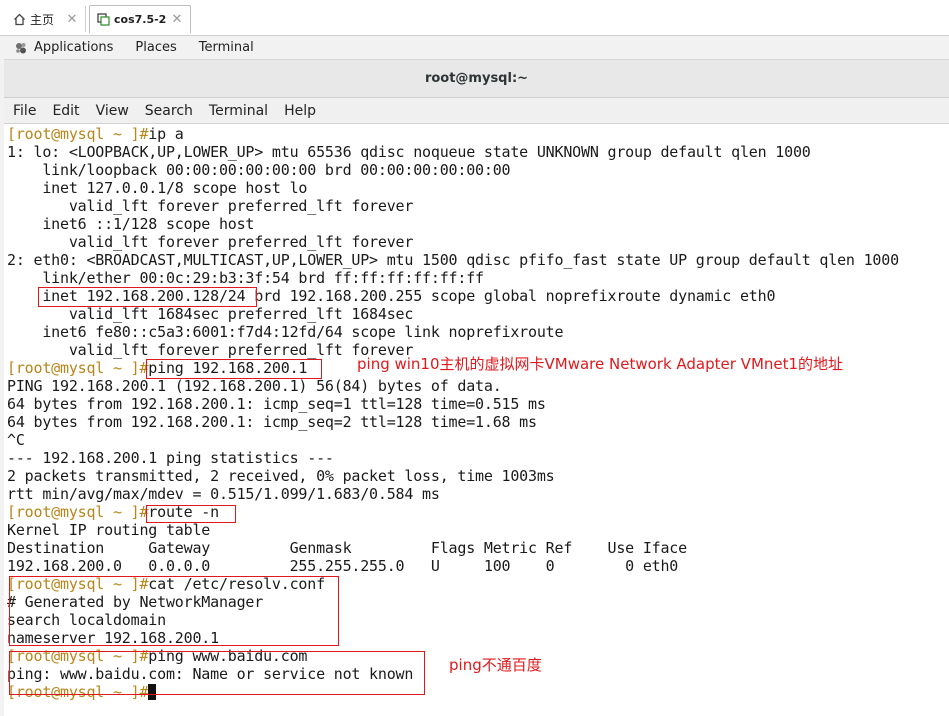  I want to click on output-text: inet 127.0.0.1/8 scope host lo, so click(157, 188).